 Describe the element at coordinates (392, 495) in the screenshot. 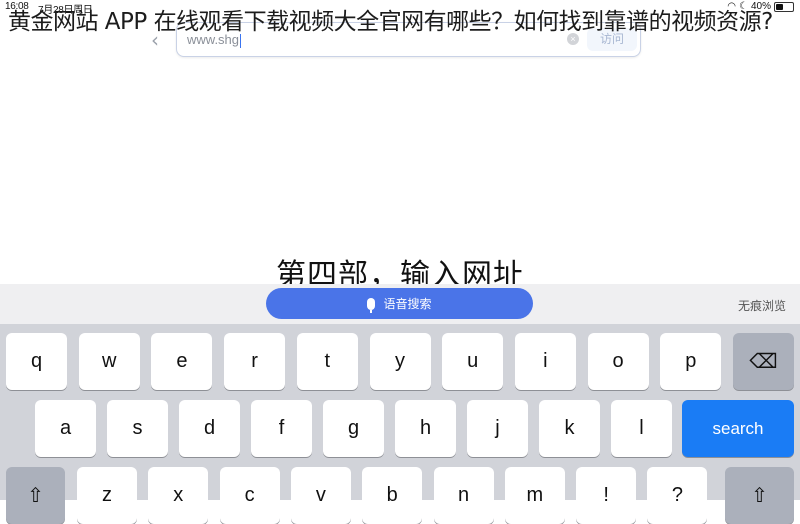

I see `key-b: b` at that location.